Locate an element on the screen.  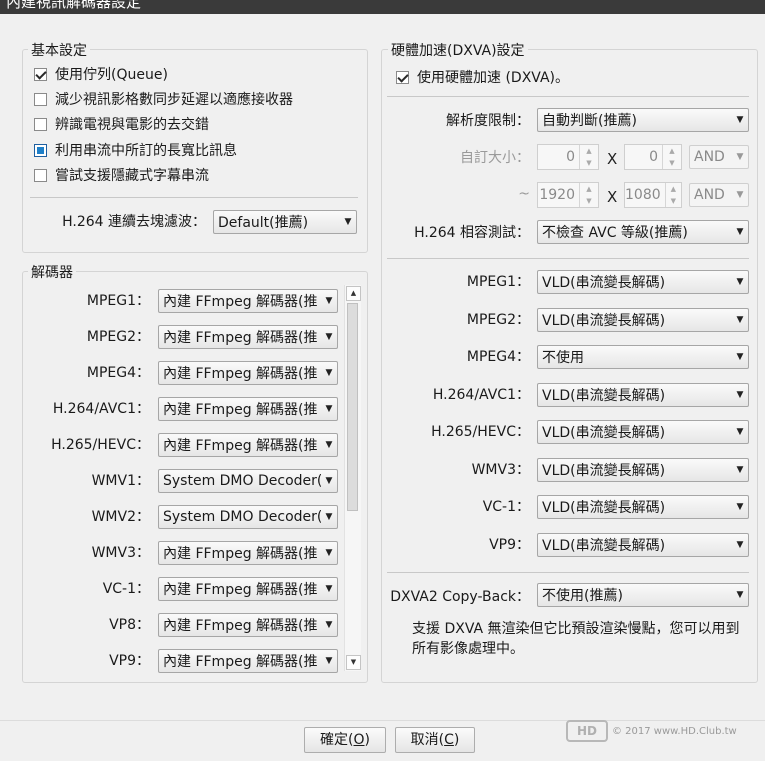
dxva-codec-label: MPEG2： is located at coordinates (498, 319).